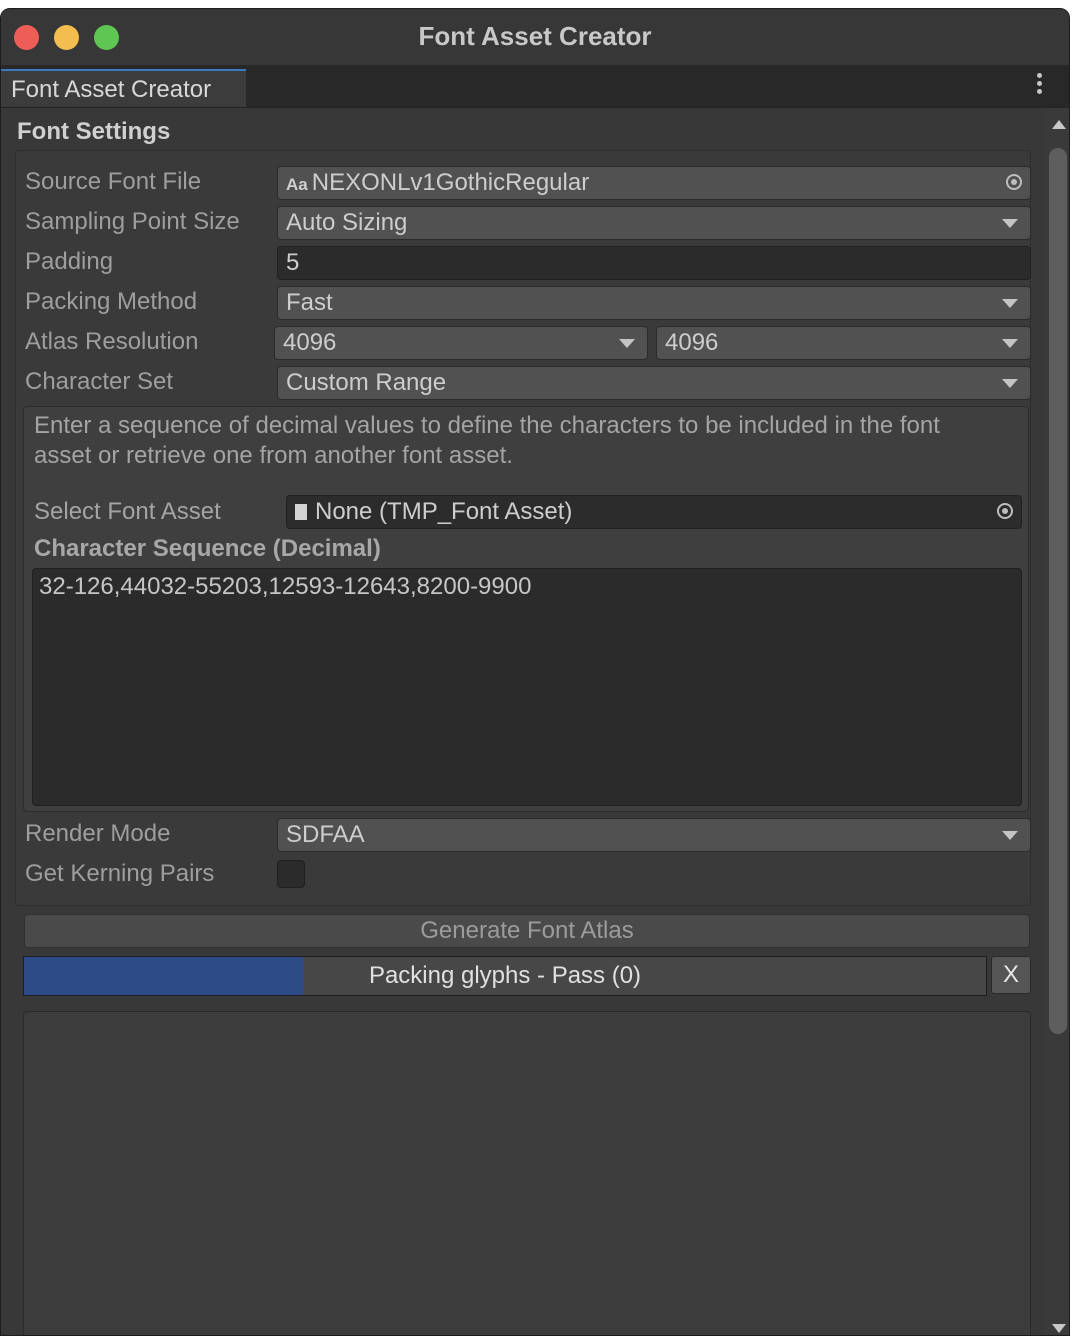  What do you see at coordinates (94, 131) in the screenshot?
I see `section-title-font-settings: Font Settings` at bounding box center [94, 131].